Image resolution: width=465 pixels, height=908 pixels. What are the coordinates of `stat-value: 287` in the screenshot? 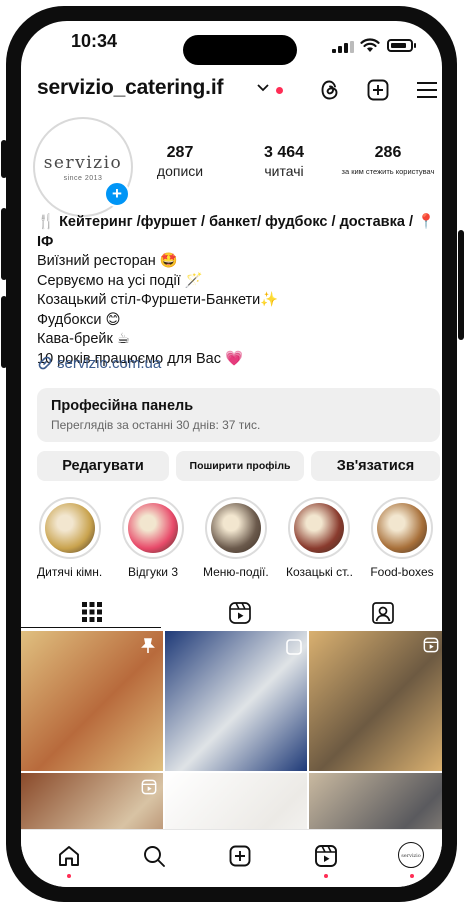 It's located at (180, 152).